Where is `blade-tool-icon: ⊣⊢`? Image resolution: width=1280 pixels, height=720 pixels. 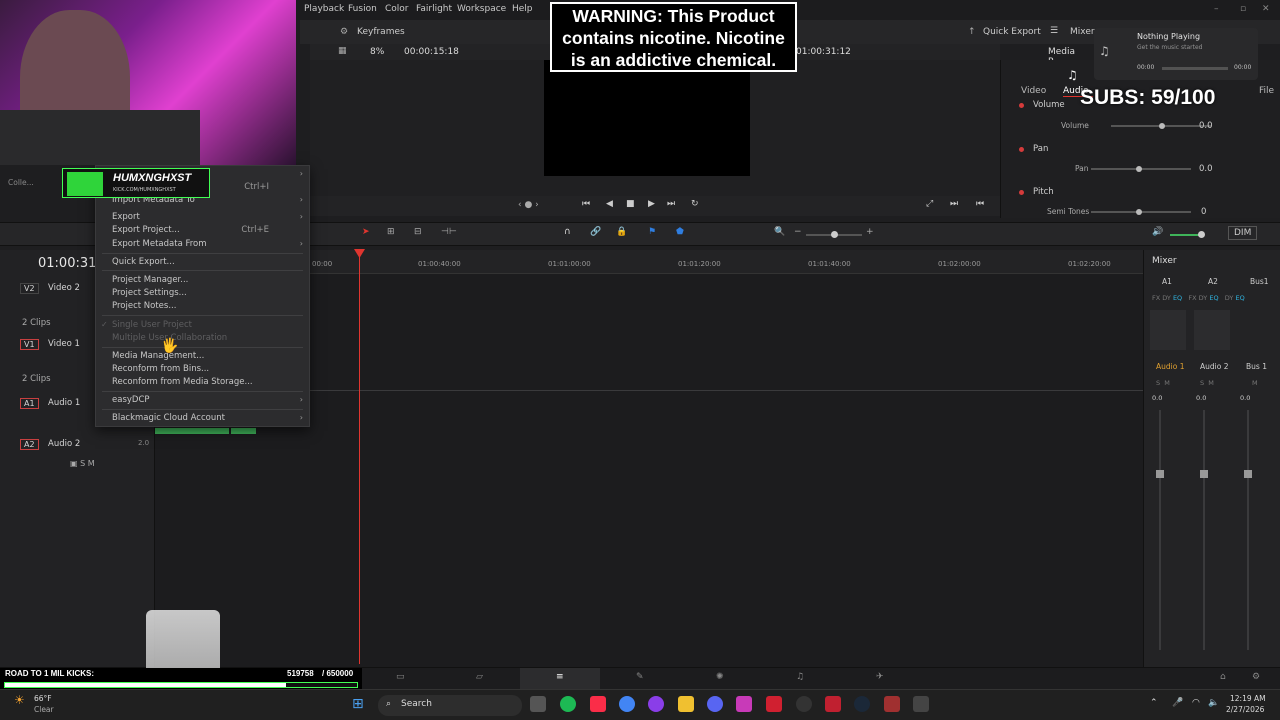 blade-tool-icon: ⊣⊢ is located at coordinates (449, 232).